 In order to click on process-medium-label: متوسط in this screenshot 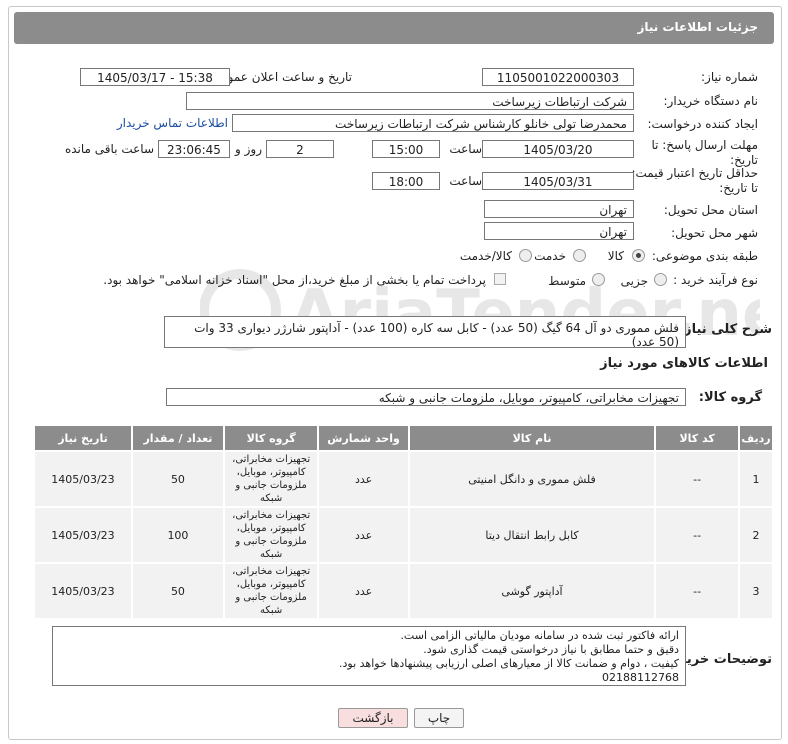, I will do `click(567, 281)`.